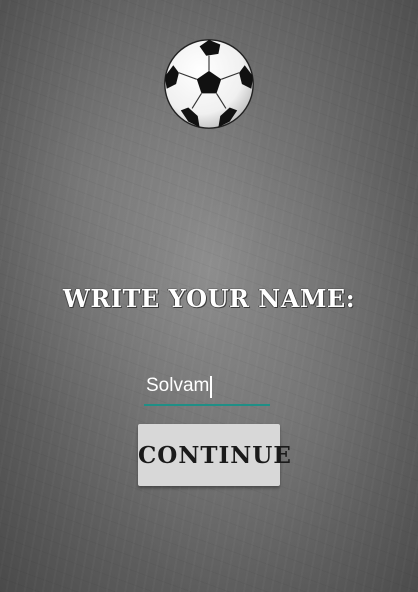 The width and height of the screenshot is (418, 592). What do you see at coordinates (211, 387) in the screenshot?
I see `text-cursor` at bounding box center [211, 387].